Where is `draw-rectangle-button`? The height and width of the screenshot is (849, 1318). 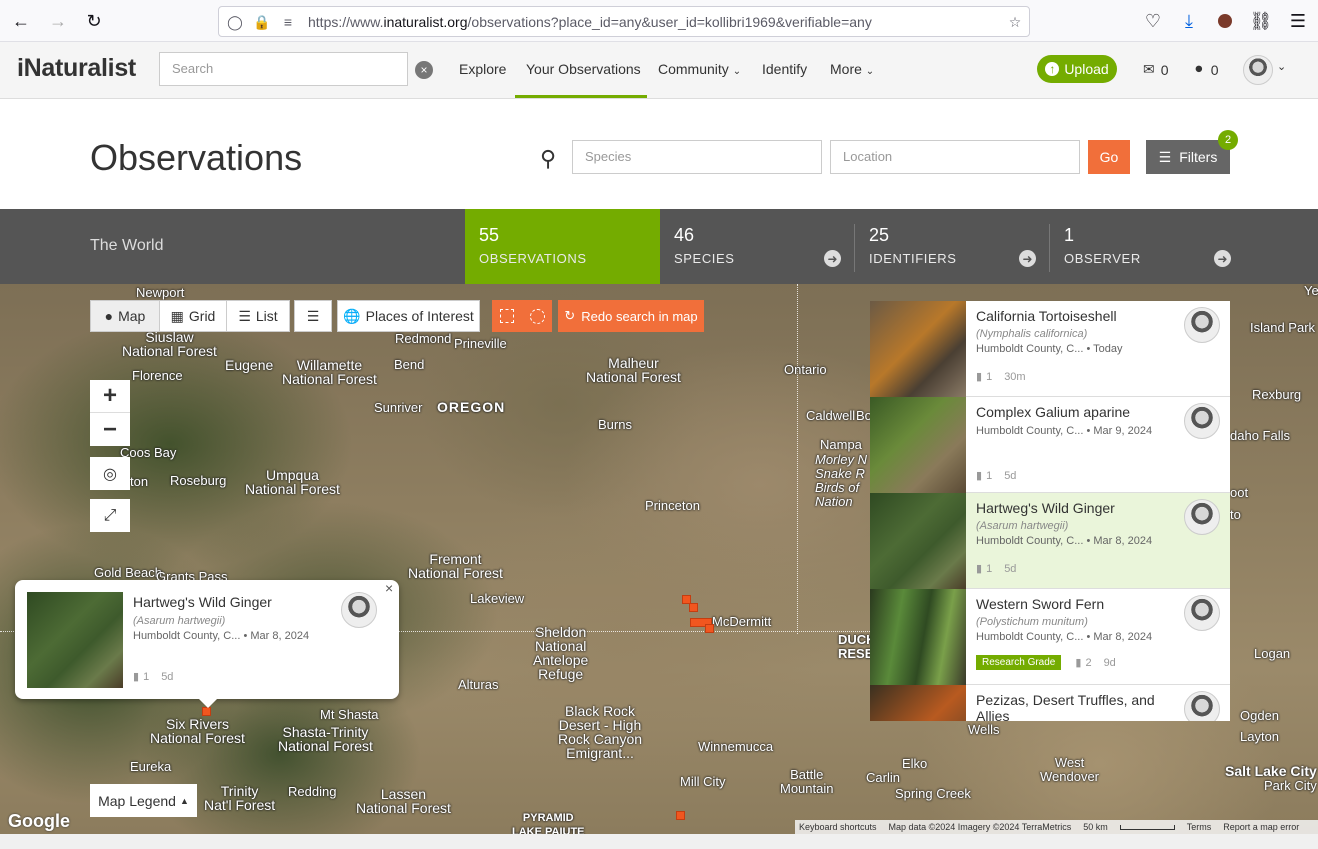 draw-rectangle-button is located at coordinates (507, 316).